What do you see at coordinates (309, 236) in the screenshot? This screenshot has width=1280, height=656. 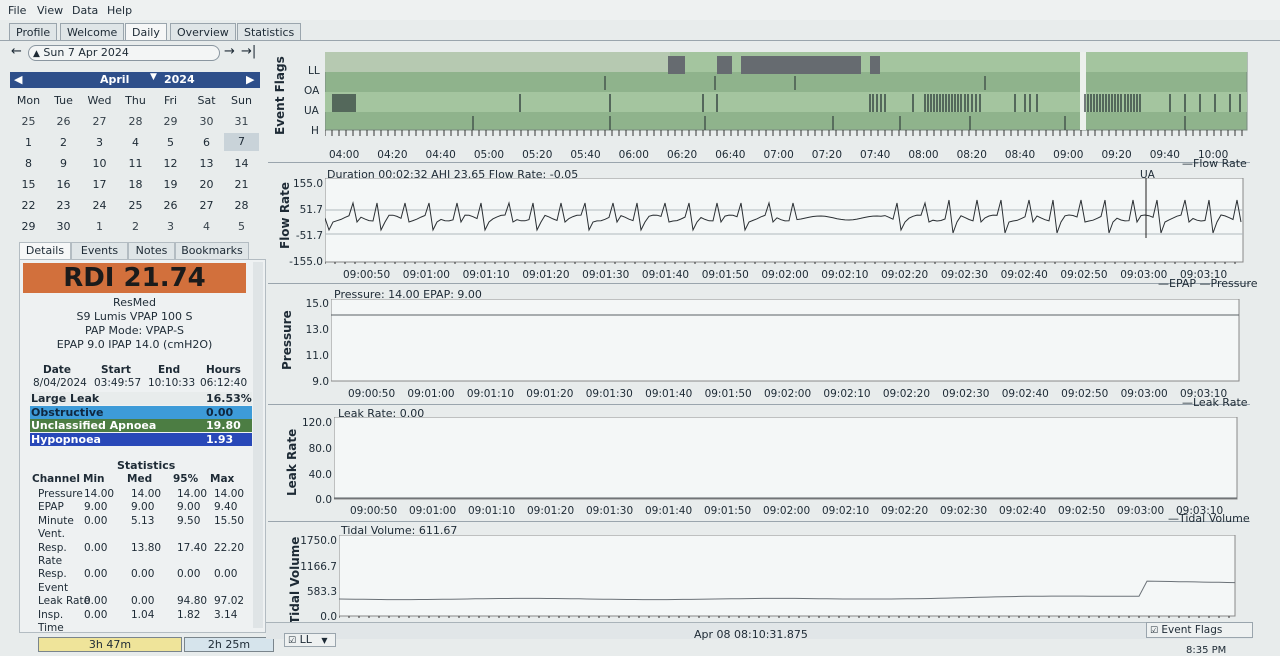 I see `flow-ytick-3: -51.7` at bounding box center [309, 236].